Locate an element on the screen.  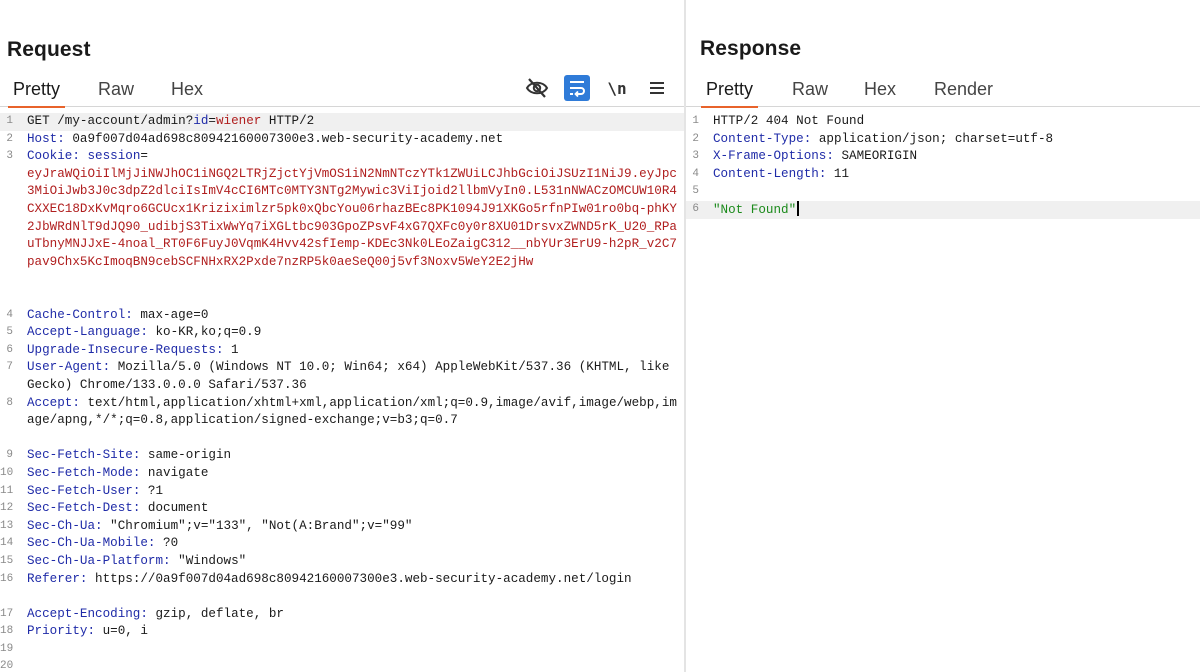
line-number: 18 is located at coordinates (7, 631).